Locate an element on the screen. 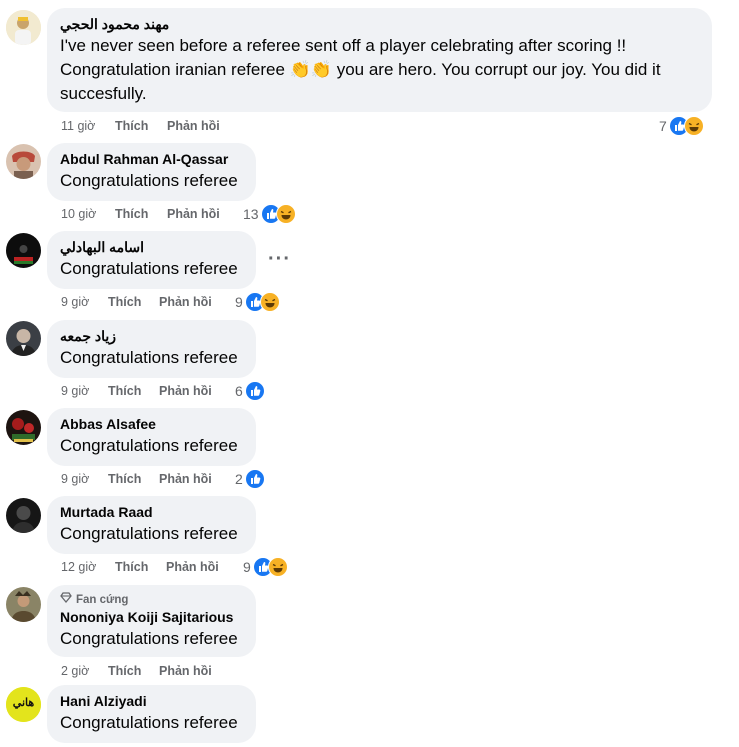 The height and width of the screenshot is (747, 739). reaction-summary: 7 is located at coordinates (681, 126).